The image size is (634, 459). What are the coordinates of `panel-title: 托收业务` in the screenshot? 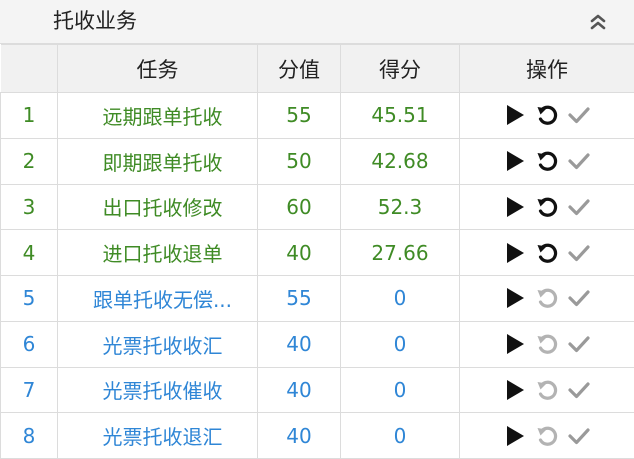 It's located at (95, 21).